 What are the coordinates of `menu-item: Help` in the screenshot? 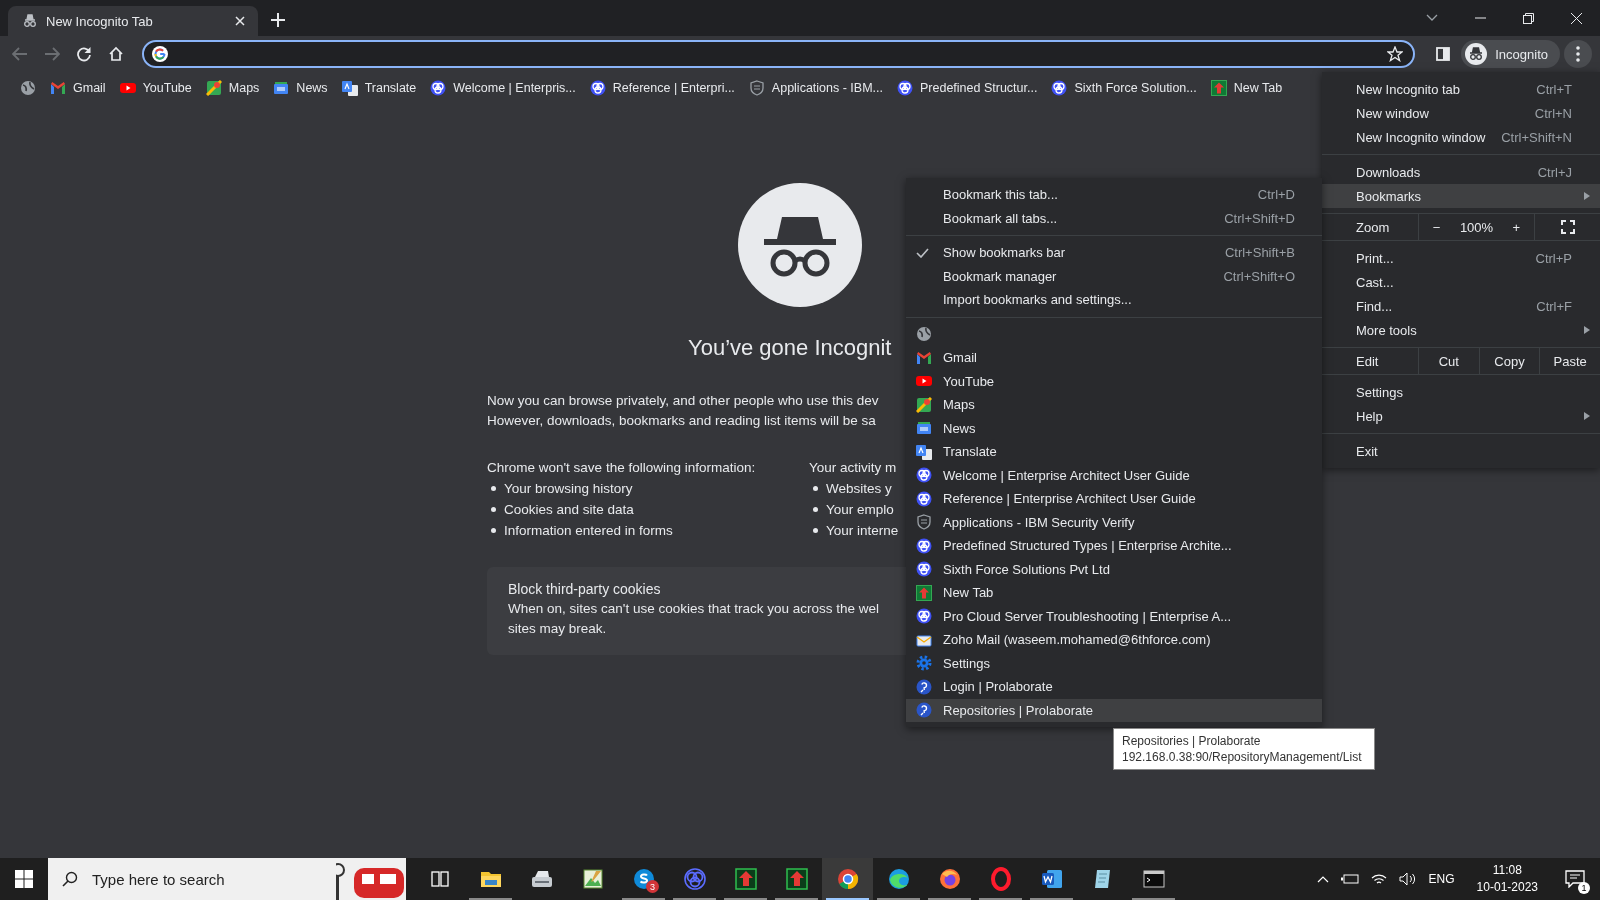 It's located at (1461, 416).